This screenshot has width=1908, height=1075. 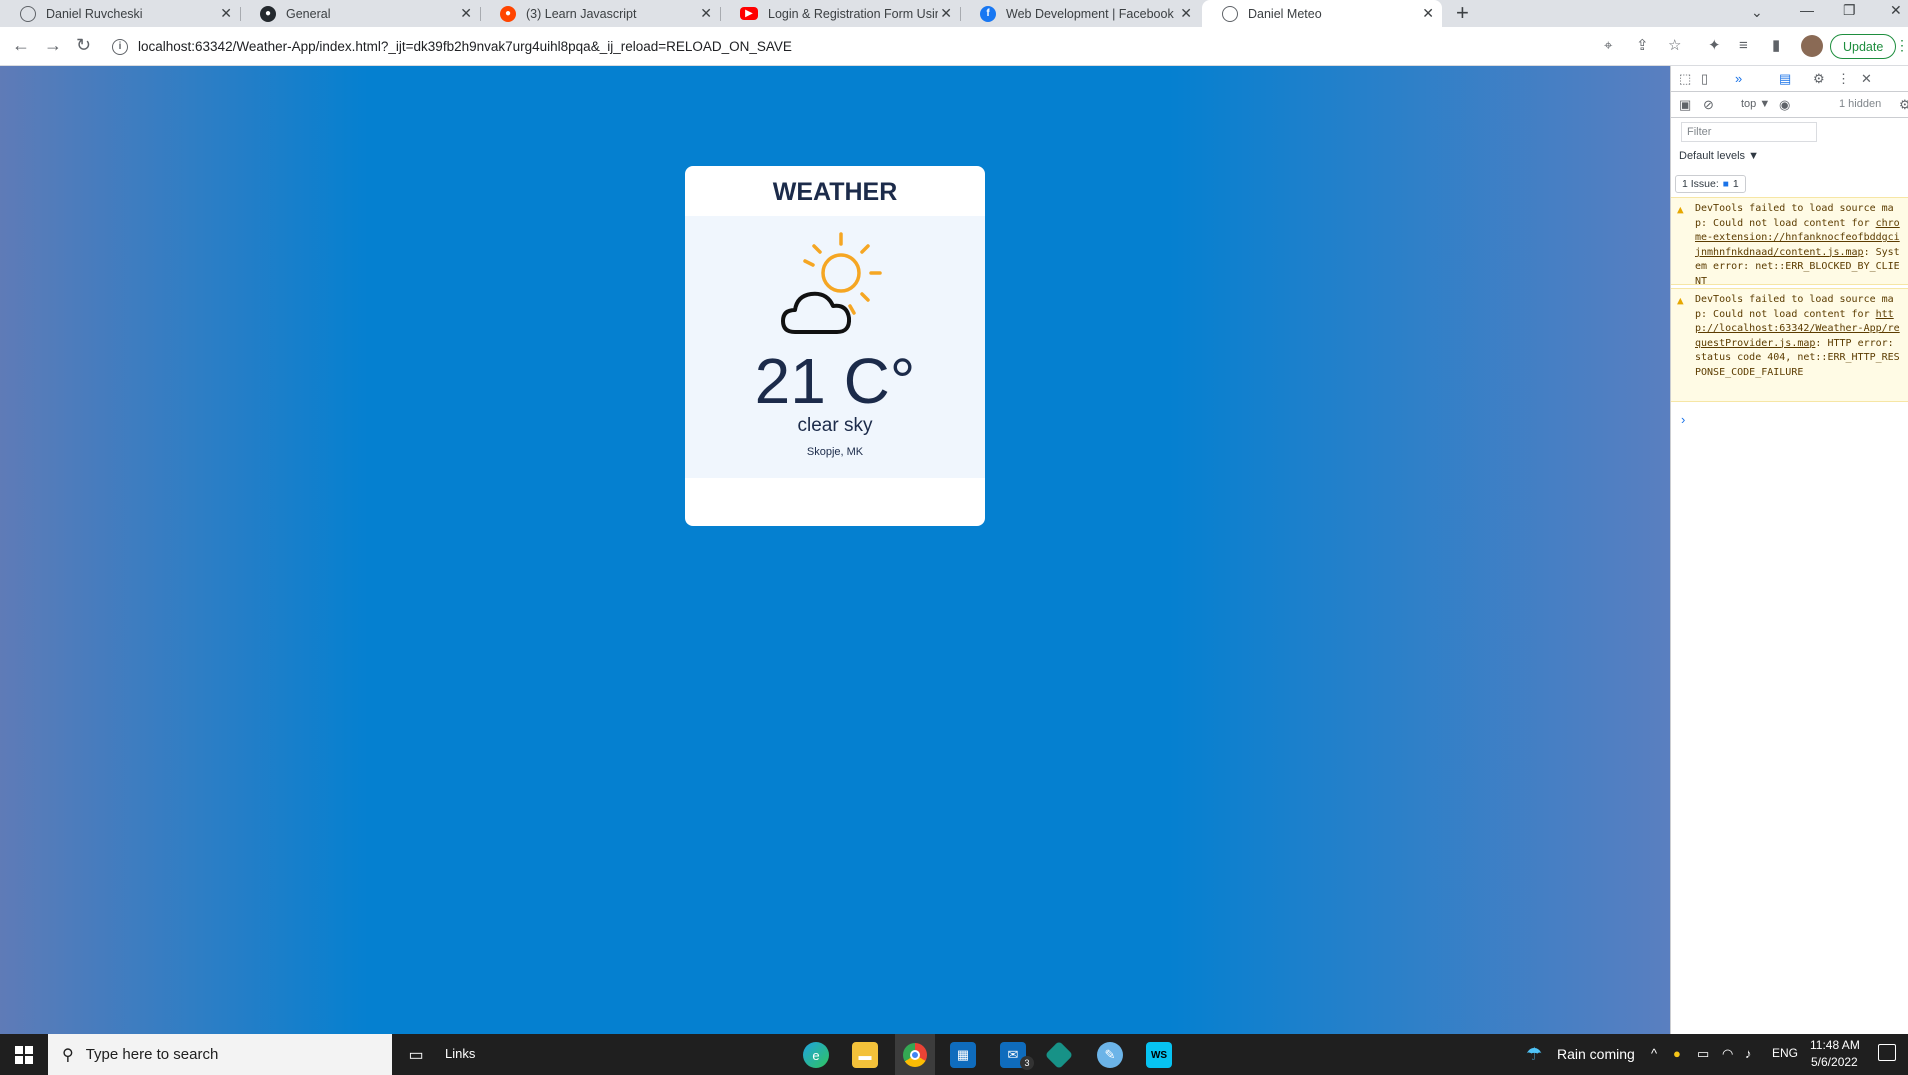 What do you see at coordinates (915, 1054) in the screenshot?
I see `chrome-icon` at bounding box center [915, 1054].